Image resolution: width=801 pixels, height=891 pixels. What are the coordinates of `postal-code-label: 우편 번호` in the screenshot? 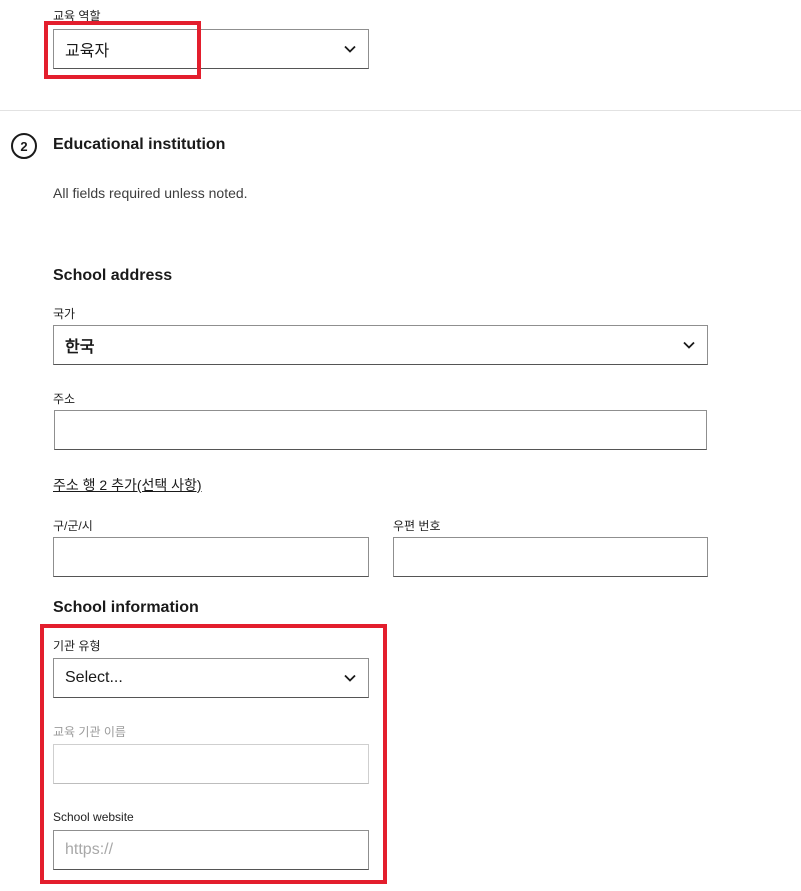 It's located at (417, 526).